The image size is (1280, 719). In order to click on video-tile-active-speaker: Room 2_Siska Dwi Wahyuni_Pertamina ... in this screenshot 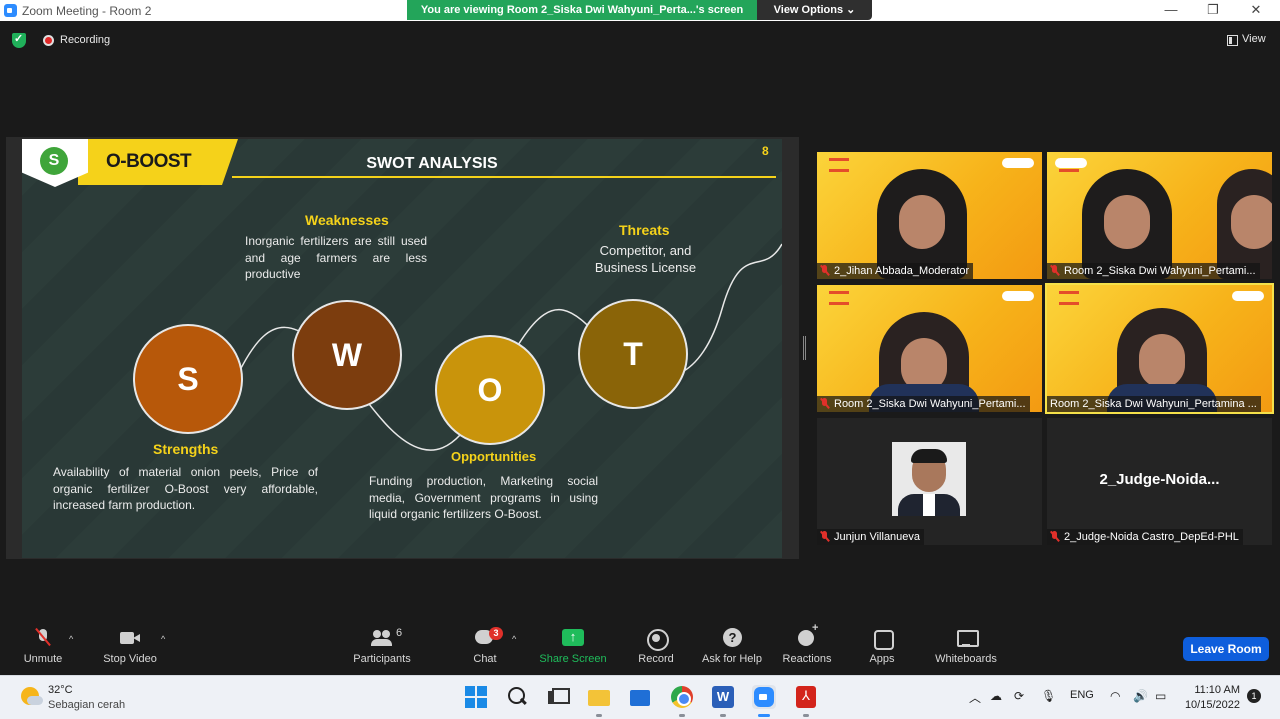, I will do `click(1159, 348)`.